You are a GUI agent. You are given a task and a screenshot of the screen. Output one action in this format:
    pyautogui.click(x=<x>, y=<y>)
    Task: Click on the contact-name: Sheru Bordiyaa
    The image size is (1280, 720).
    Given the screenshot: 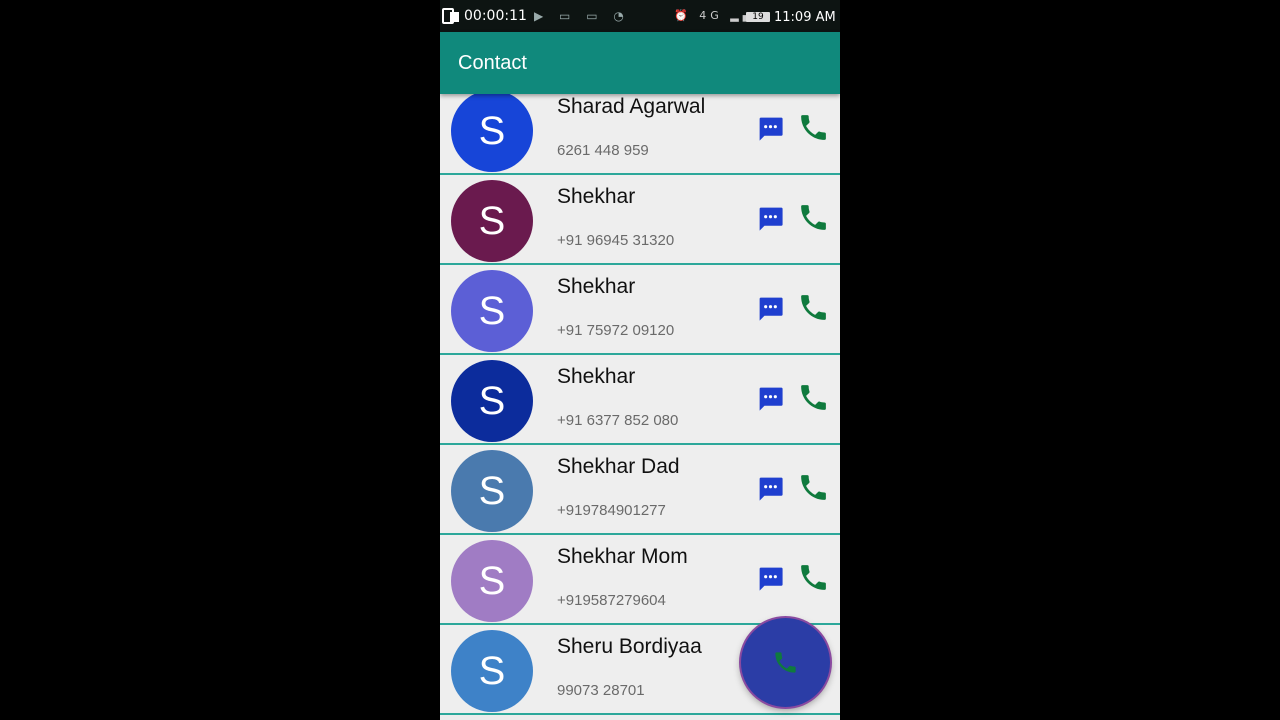 What is the action you would take?
    pyautogui.click(x=629, y=646)
    